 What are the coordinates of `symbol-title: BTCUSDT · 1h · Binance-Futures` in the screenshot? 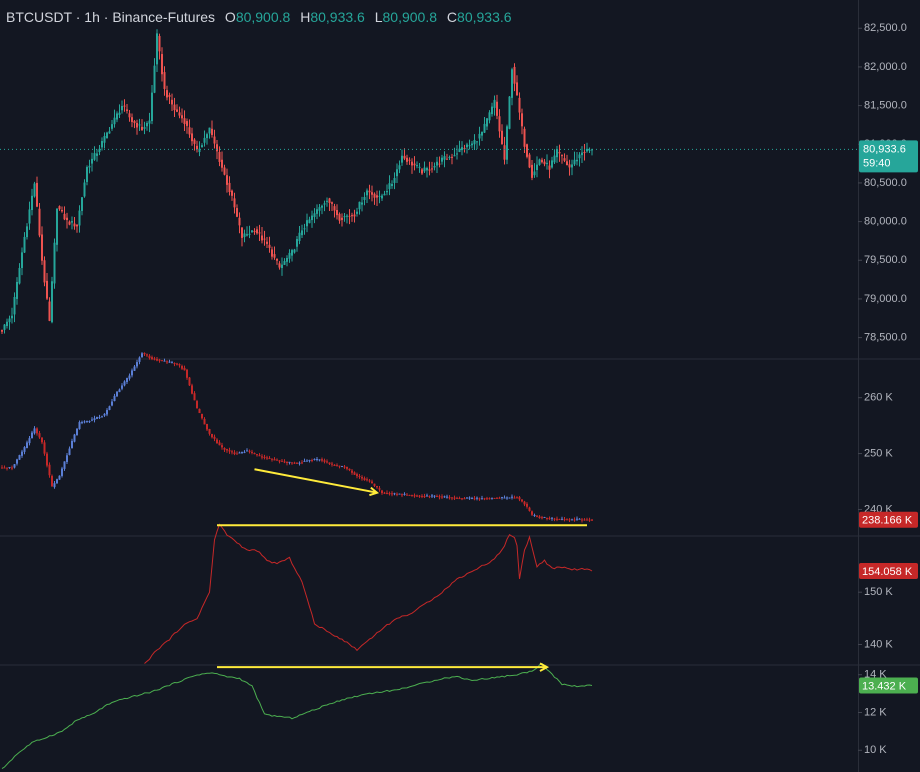 It's located at (110, 17).